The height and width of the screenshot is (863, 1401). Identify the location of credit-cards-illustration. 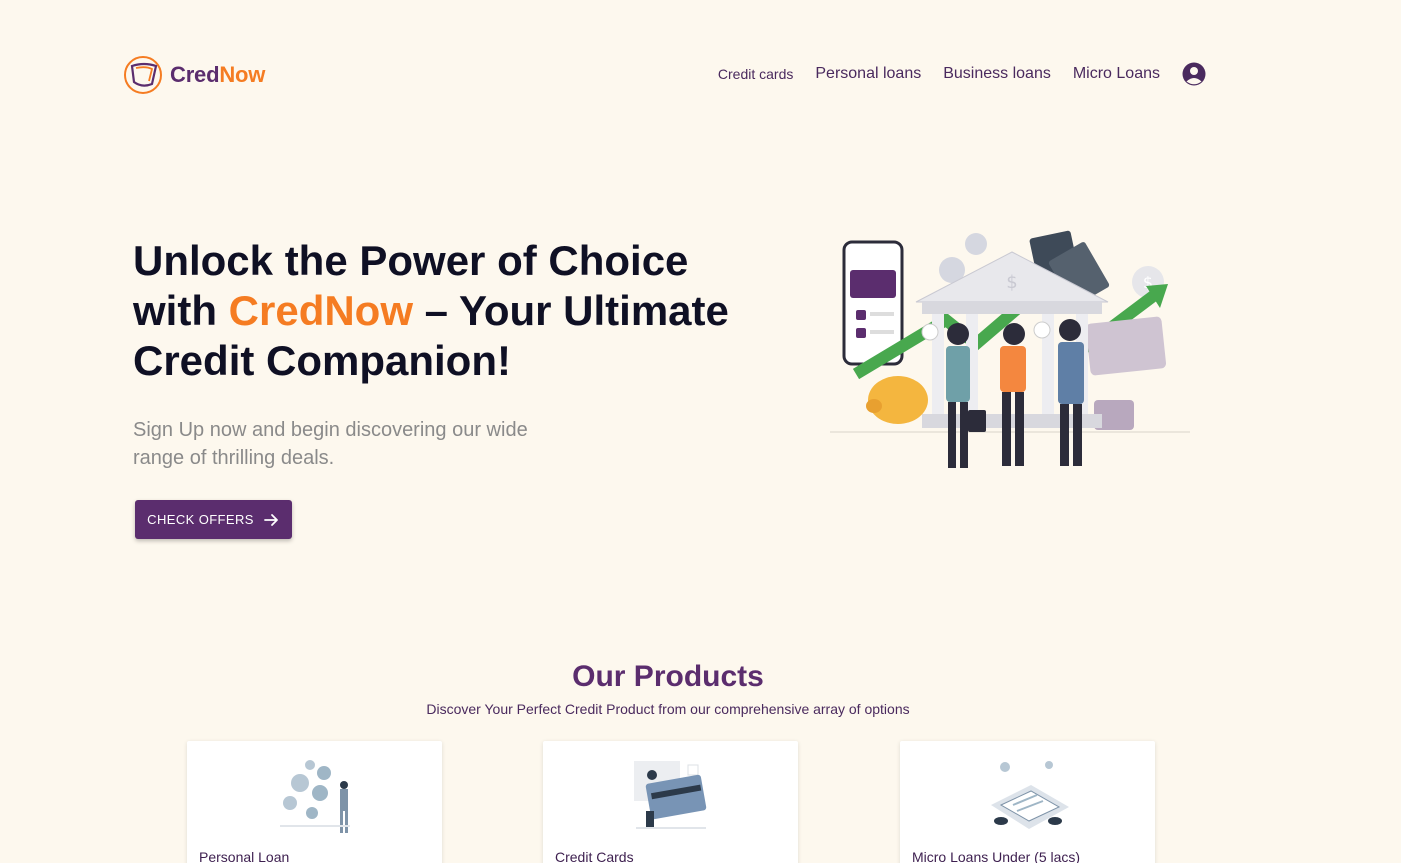
(669, 795).